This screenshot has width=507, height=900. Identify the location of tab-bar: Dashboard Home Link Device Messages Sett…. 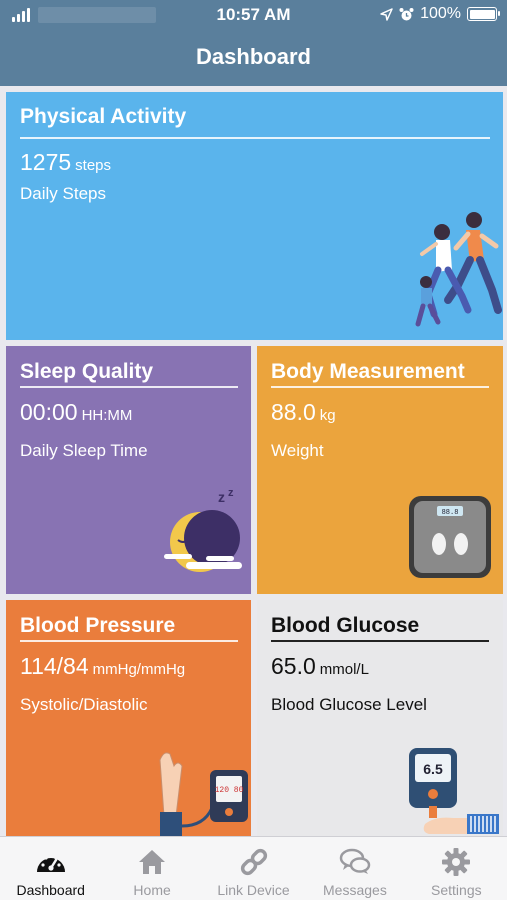
(253, 868).